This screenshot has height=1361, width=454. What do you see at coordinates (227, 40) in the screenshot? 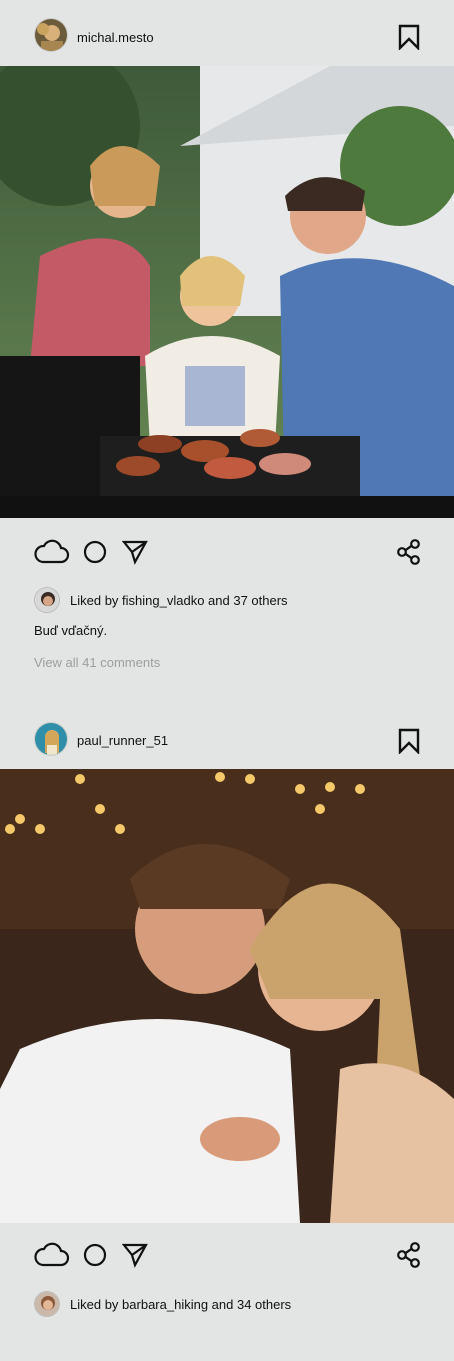
I see `post-header: michal.mesto` at bounding box center [227, 40].